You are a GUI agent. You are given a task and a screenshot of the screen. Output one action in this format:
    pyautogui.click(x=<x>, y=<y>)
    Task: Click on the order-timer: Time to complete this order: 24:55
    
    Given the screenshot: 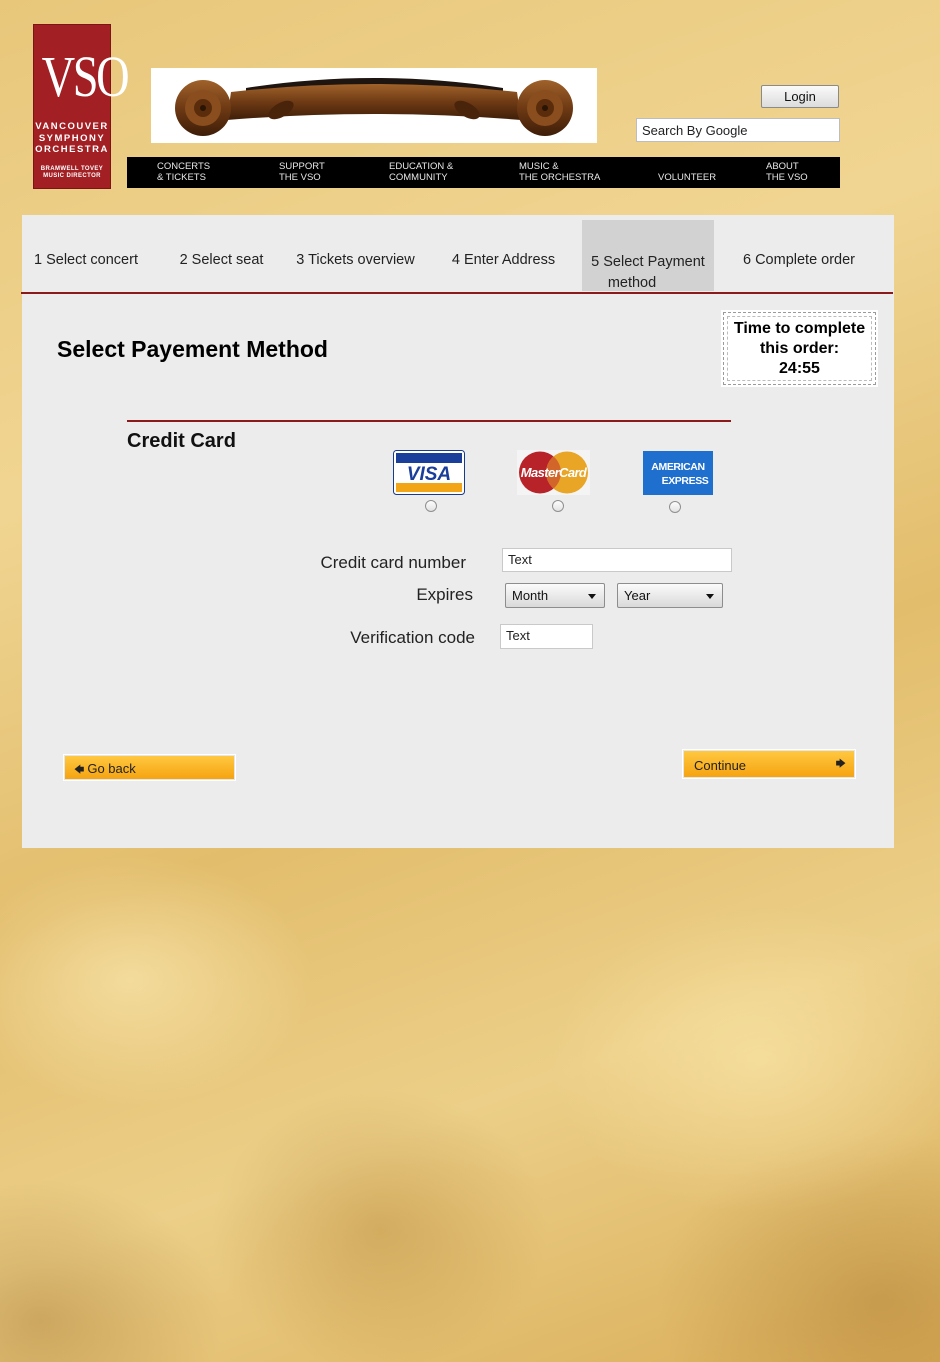 What is the action you would take?
    pyautogui.click(x=799, y=348)
    